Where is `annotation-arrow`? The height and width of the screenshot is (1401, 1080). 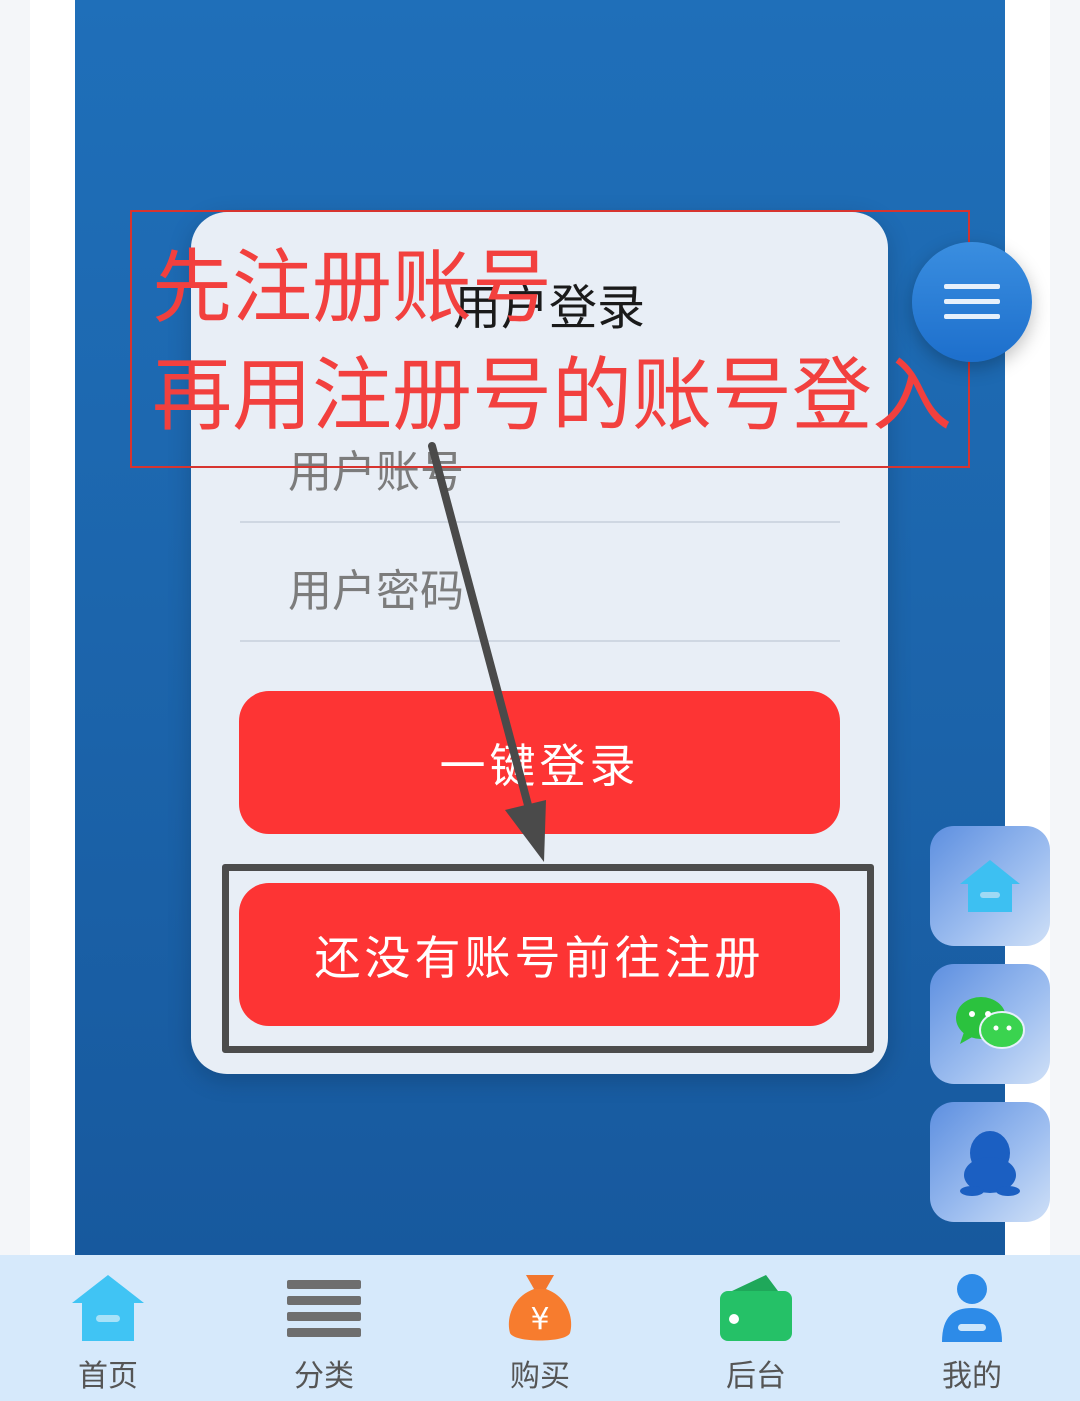
annotation-arrow is located at coordinates (487, 652).